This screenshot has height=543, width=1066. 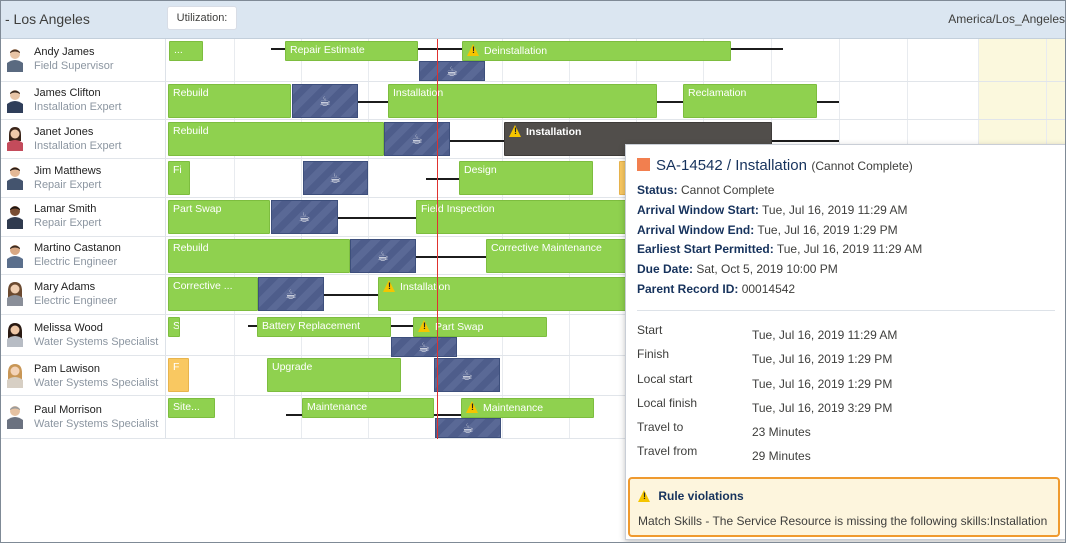 I want to click on resource-name: Mary Adams, so click(x=65, y=287).